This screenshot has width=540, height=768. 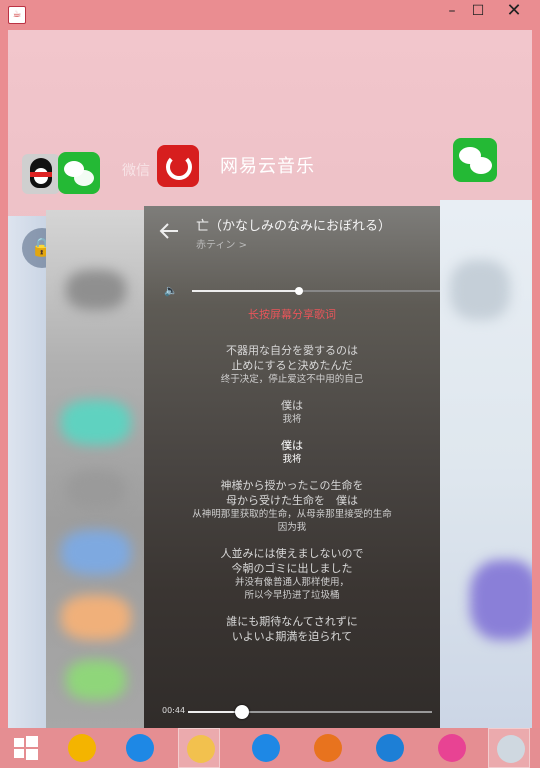 I want to click on lyric-line: 不器用な自分を愛するのは, so click(x=292, y=350).